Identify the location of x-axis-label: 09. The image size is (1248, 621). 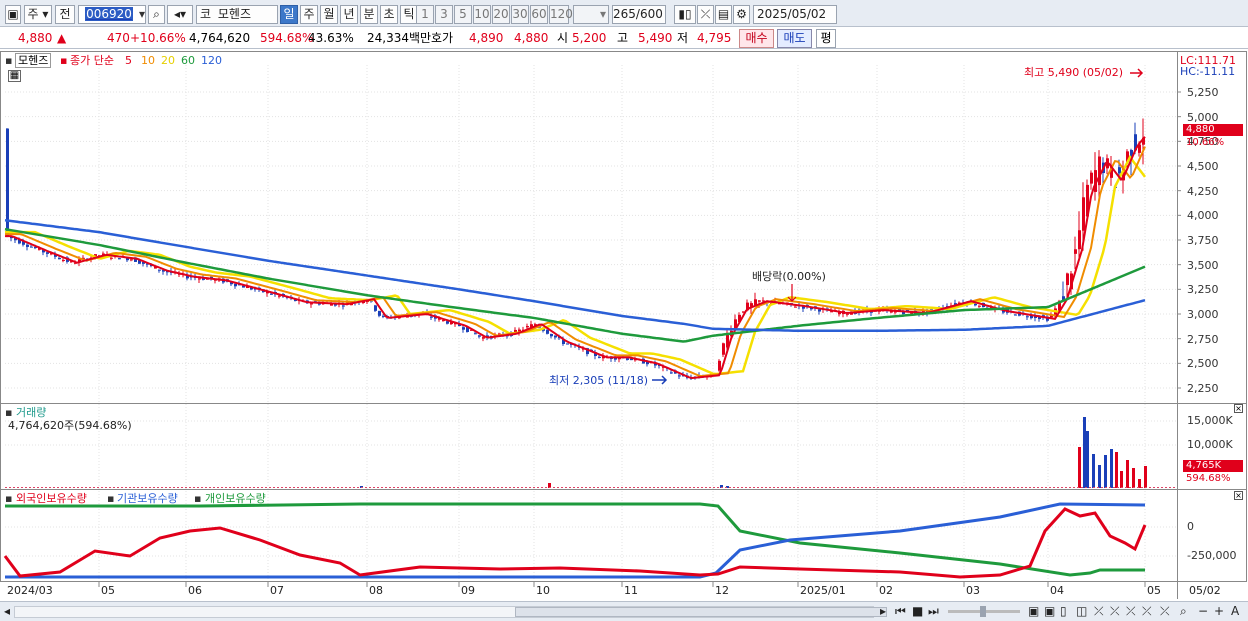
(468, 590).